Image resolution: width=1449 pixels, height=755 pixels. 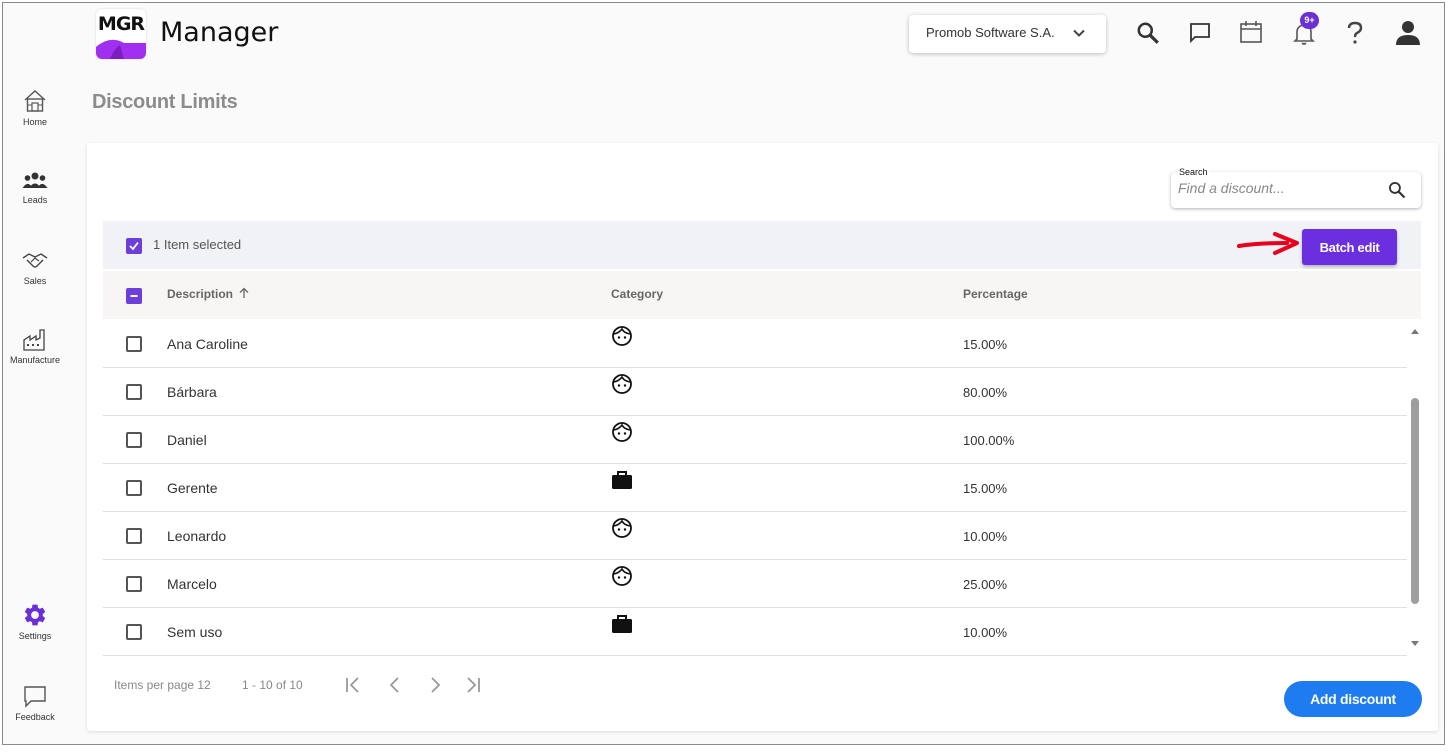 I want to click on scrollbar, so click(x=1414, y=488).